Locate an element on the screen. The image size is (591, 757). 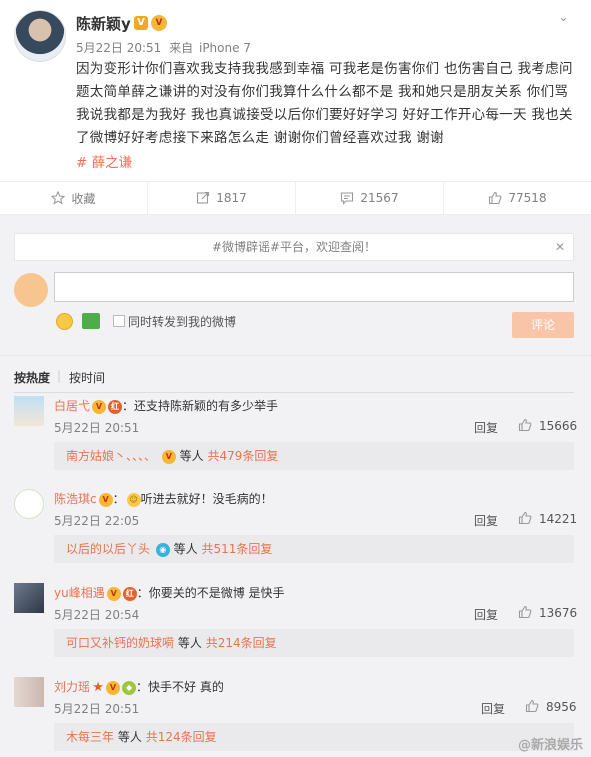
repost-count: 1817 is located at coordinates (231, 198).